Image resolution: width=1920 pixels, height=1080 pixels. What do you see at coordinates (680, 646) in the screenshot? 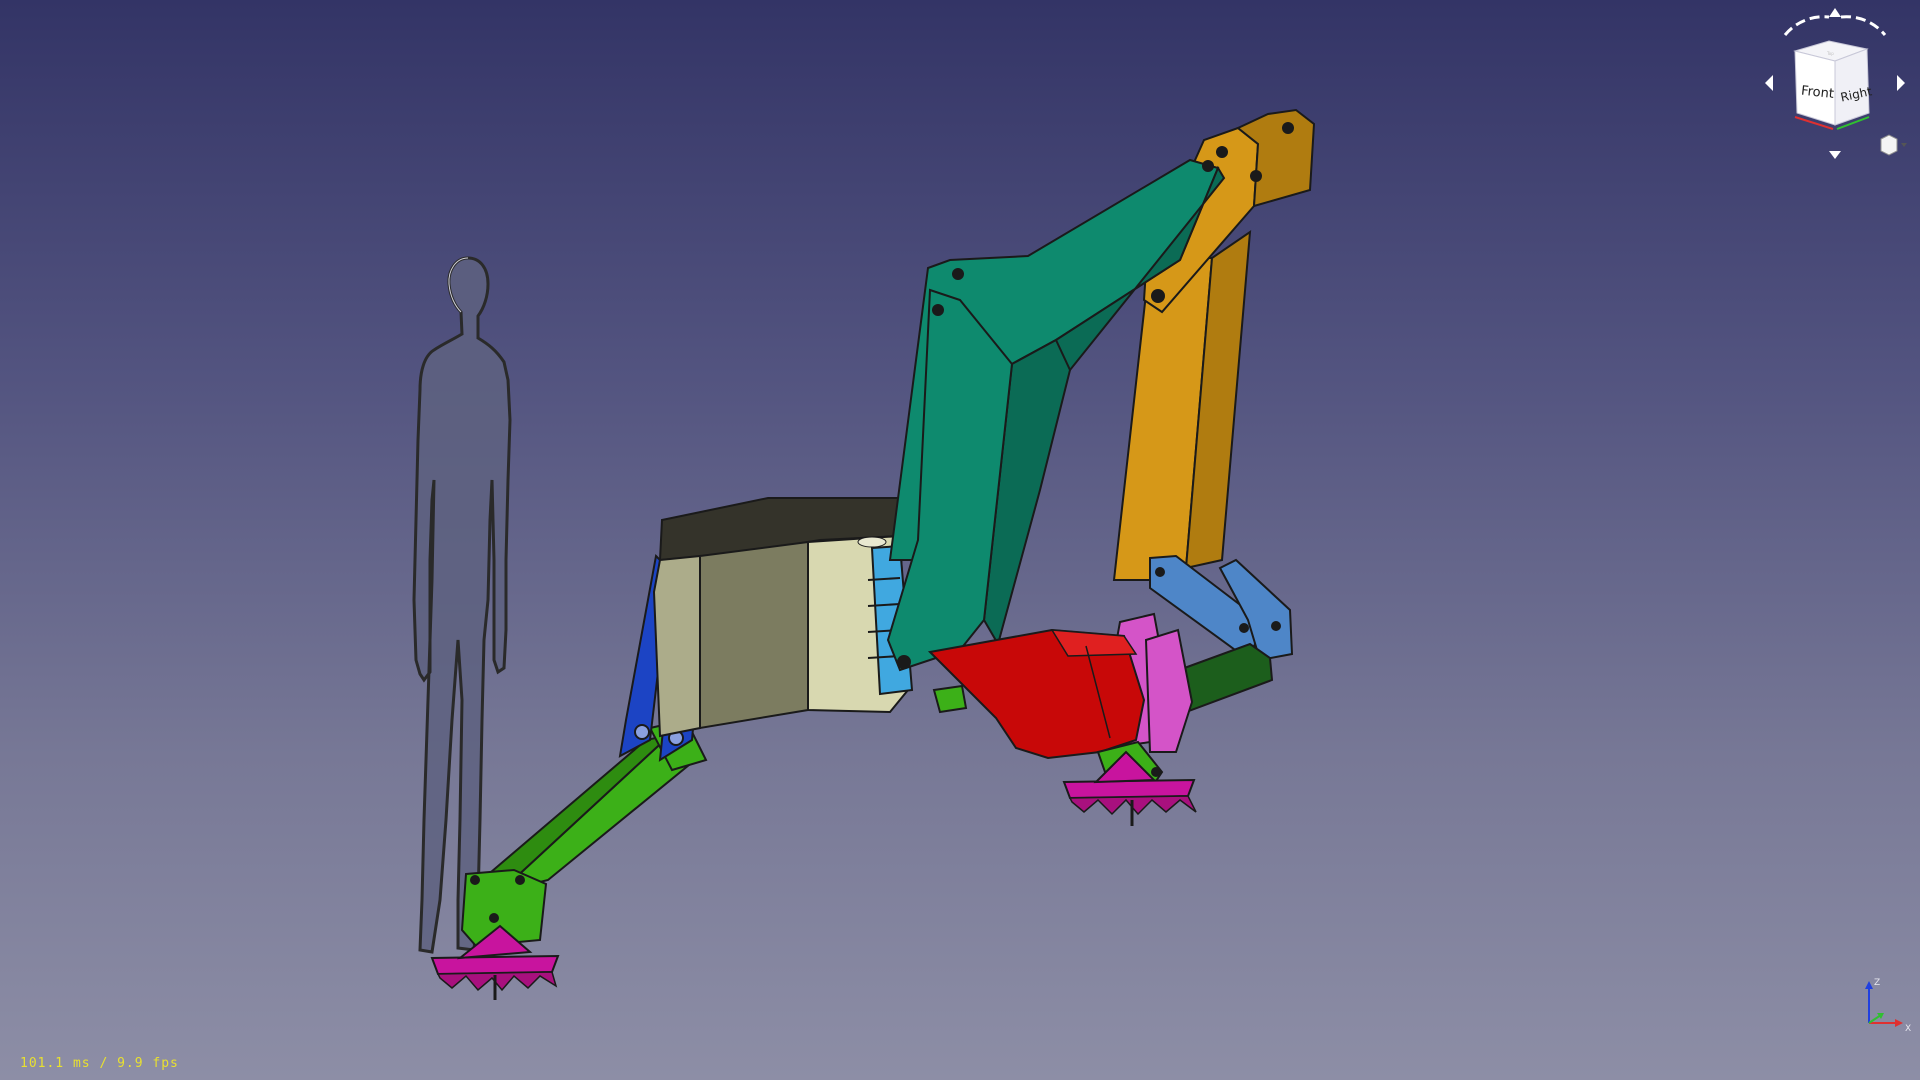
I see `base-left-face` at bounding box center [680, 646].